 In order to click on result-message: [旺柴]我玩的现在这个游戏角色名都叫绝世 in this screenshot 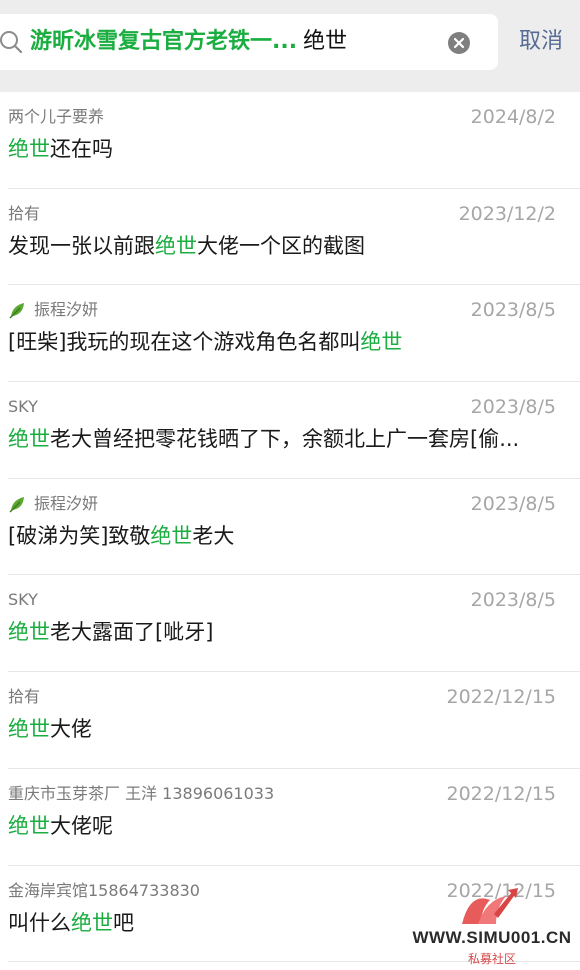, I will do `click(282, 342)`.